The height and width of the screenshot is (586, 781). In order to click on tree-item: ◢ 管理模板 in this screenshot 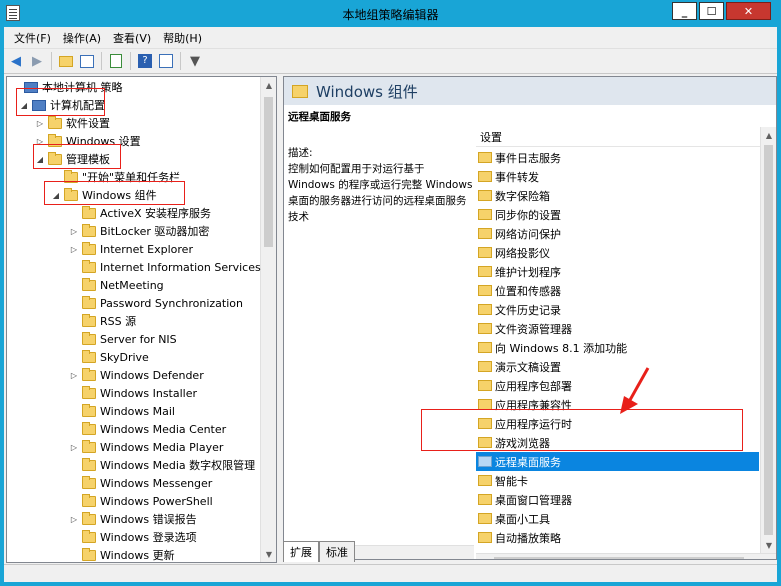, I will do `click(72, 159)`.